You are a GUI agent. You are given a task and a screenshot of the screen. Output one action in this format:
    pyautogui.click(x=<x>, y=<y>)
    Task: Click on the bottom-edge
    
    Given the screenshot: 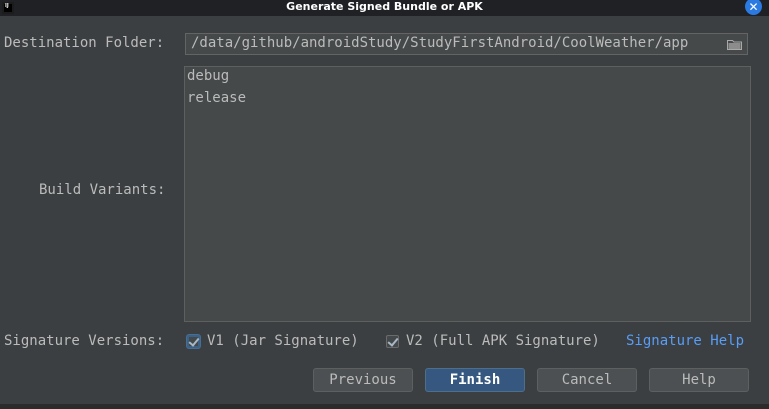 What is the action you would take?
    pyautogui.click(x=384, y=406)
    